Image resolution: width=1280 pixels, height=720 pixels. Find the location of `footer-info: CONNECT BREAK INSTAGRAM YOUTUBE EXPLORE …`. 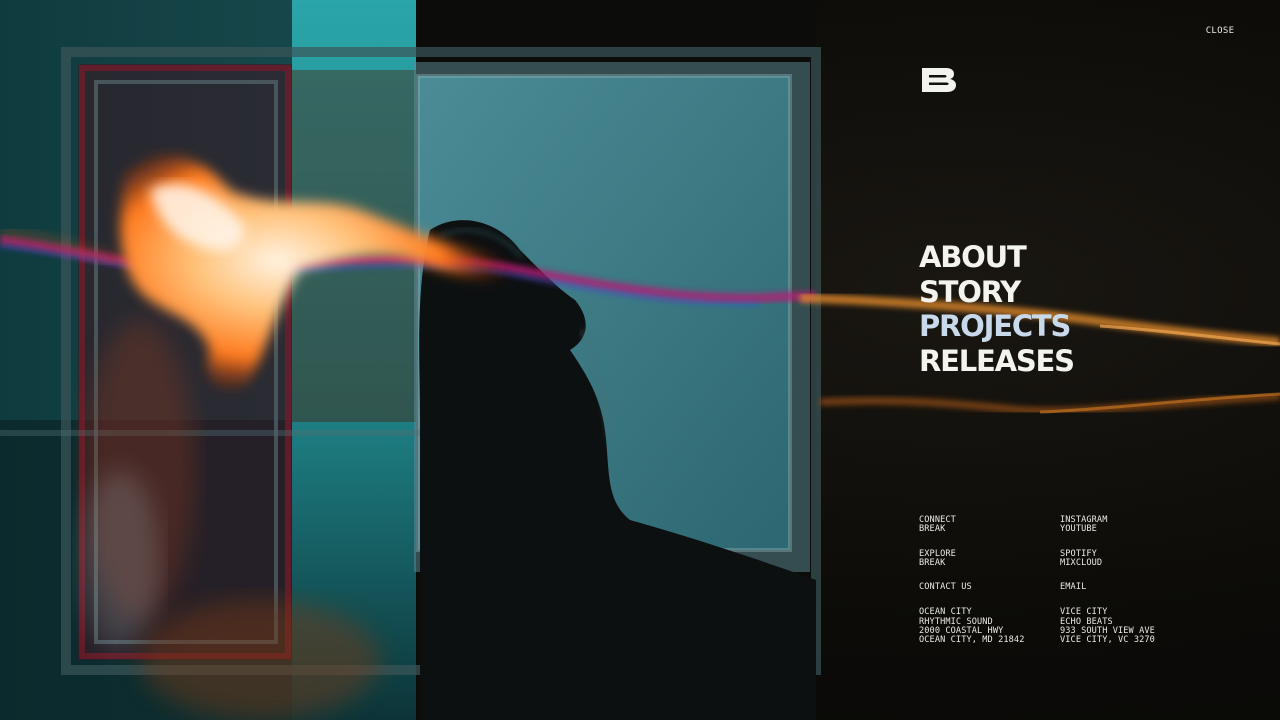

footer-info: CONNECT BREAK INSTAGRAM YOUTUBE EXPLORE … is located at coordinates (1059, 580).